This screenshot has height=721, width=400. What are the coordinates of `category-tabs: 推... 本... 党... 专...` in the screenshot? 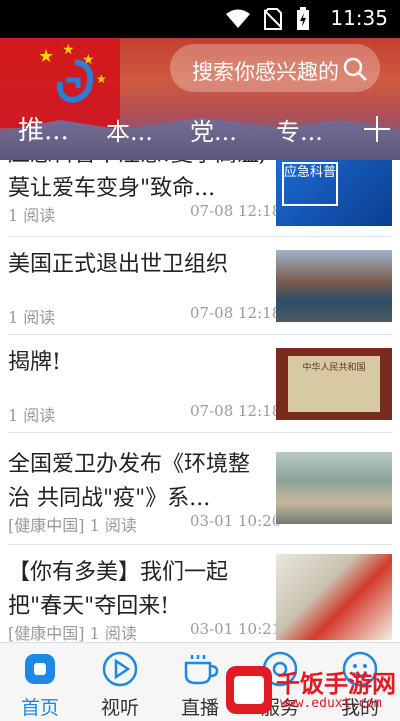 It's located at (200, 130).